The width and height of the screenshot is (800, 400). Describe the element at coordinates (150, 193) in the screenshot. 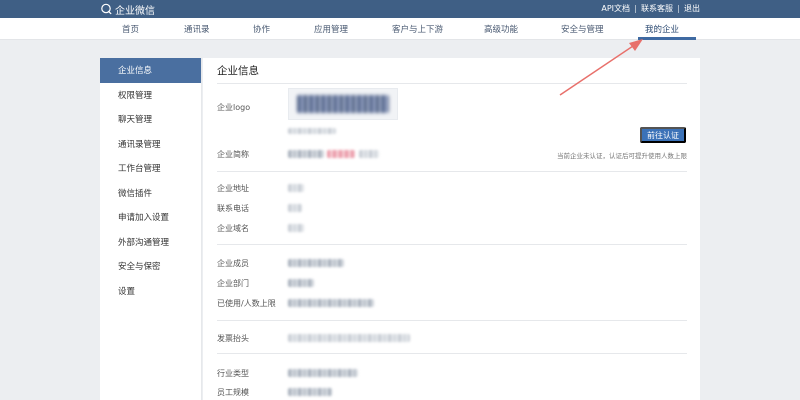

I see `sidebar-item-wechat-plugin: 微信插件` at that location.